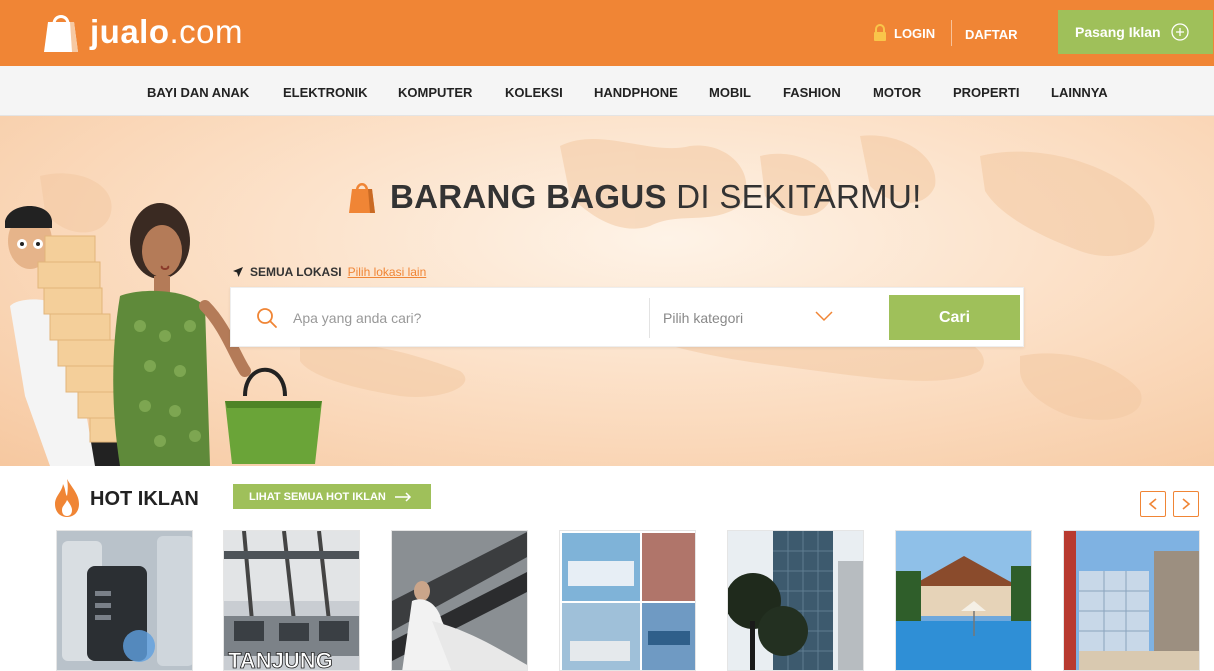  What do you see at coordinates (435, 92) in the screenshot?
I see `category-komputer: KOMPUTER` at bounding box center [435, 92].